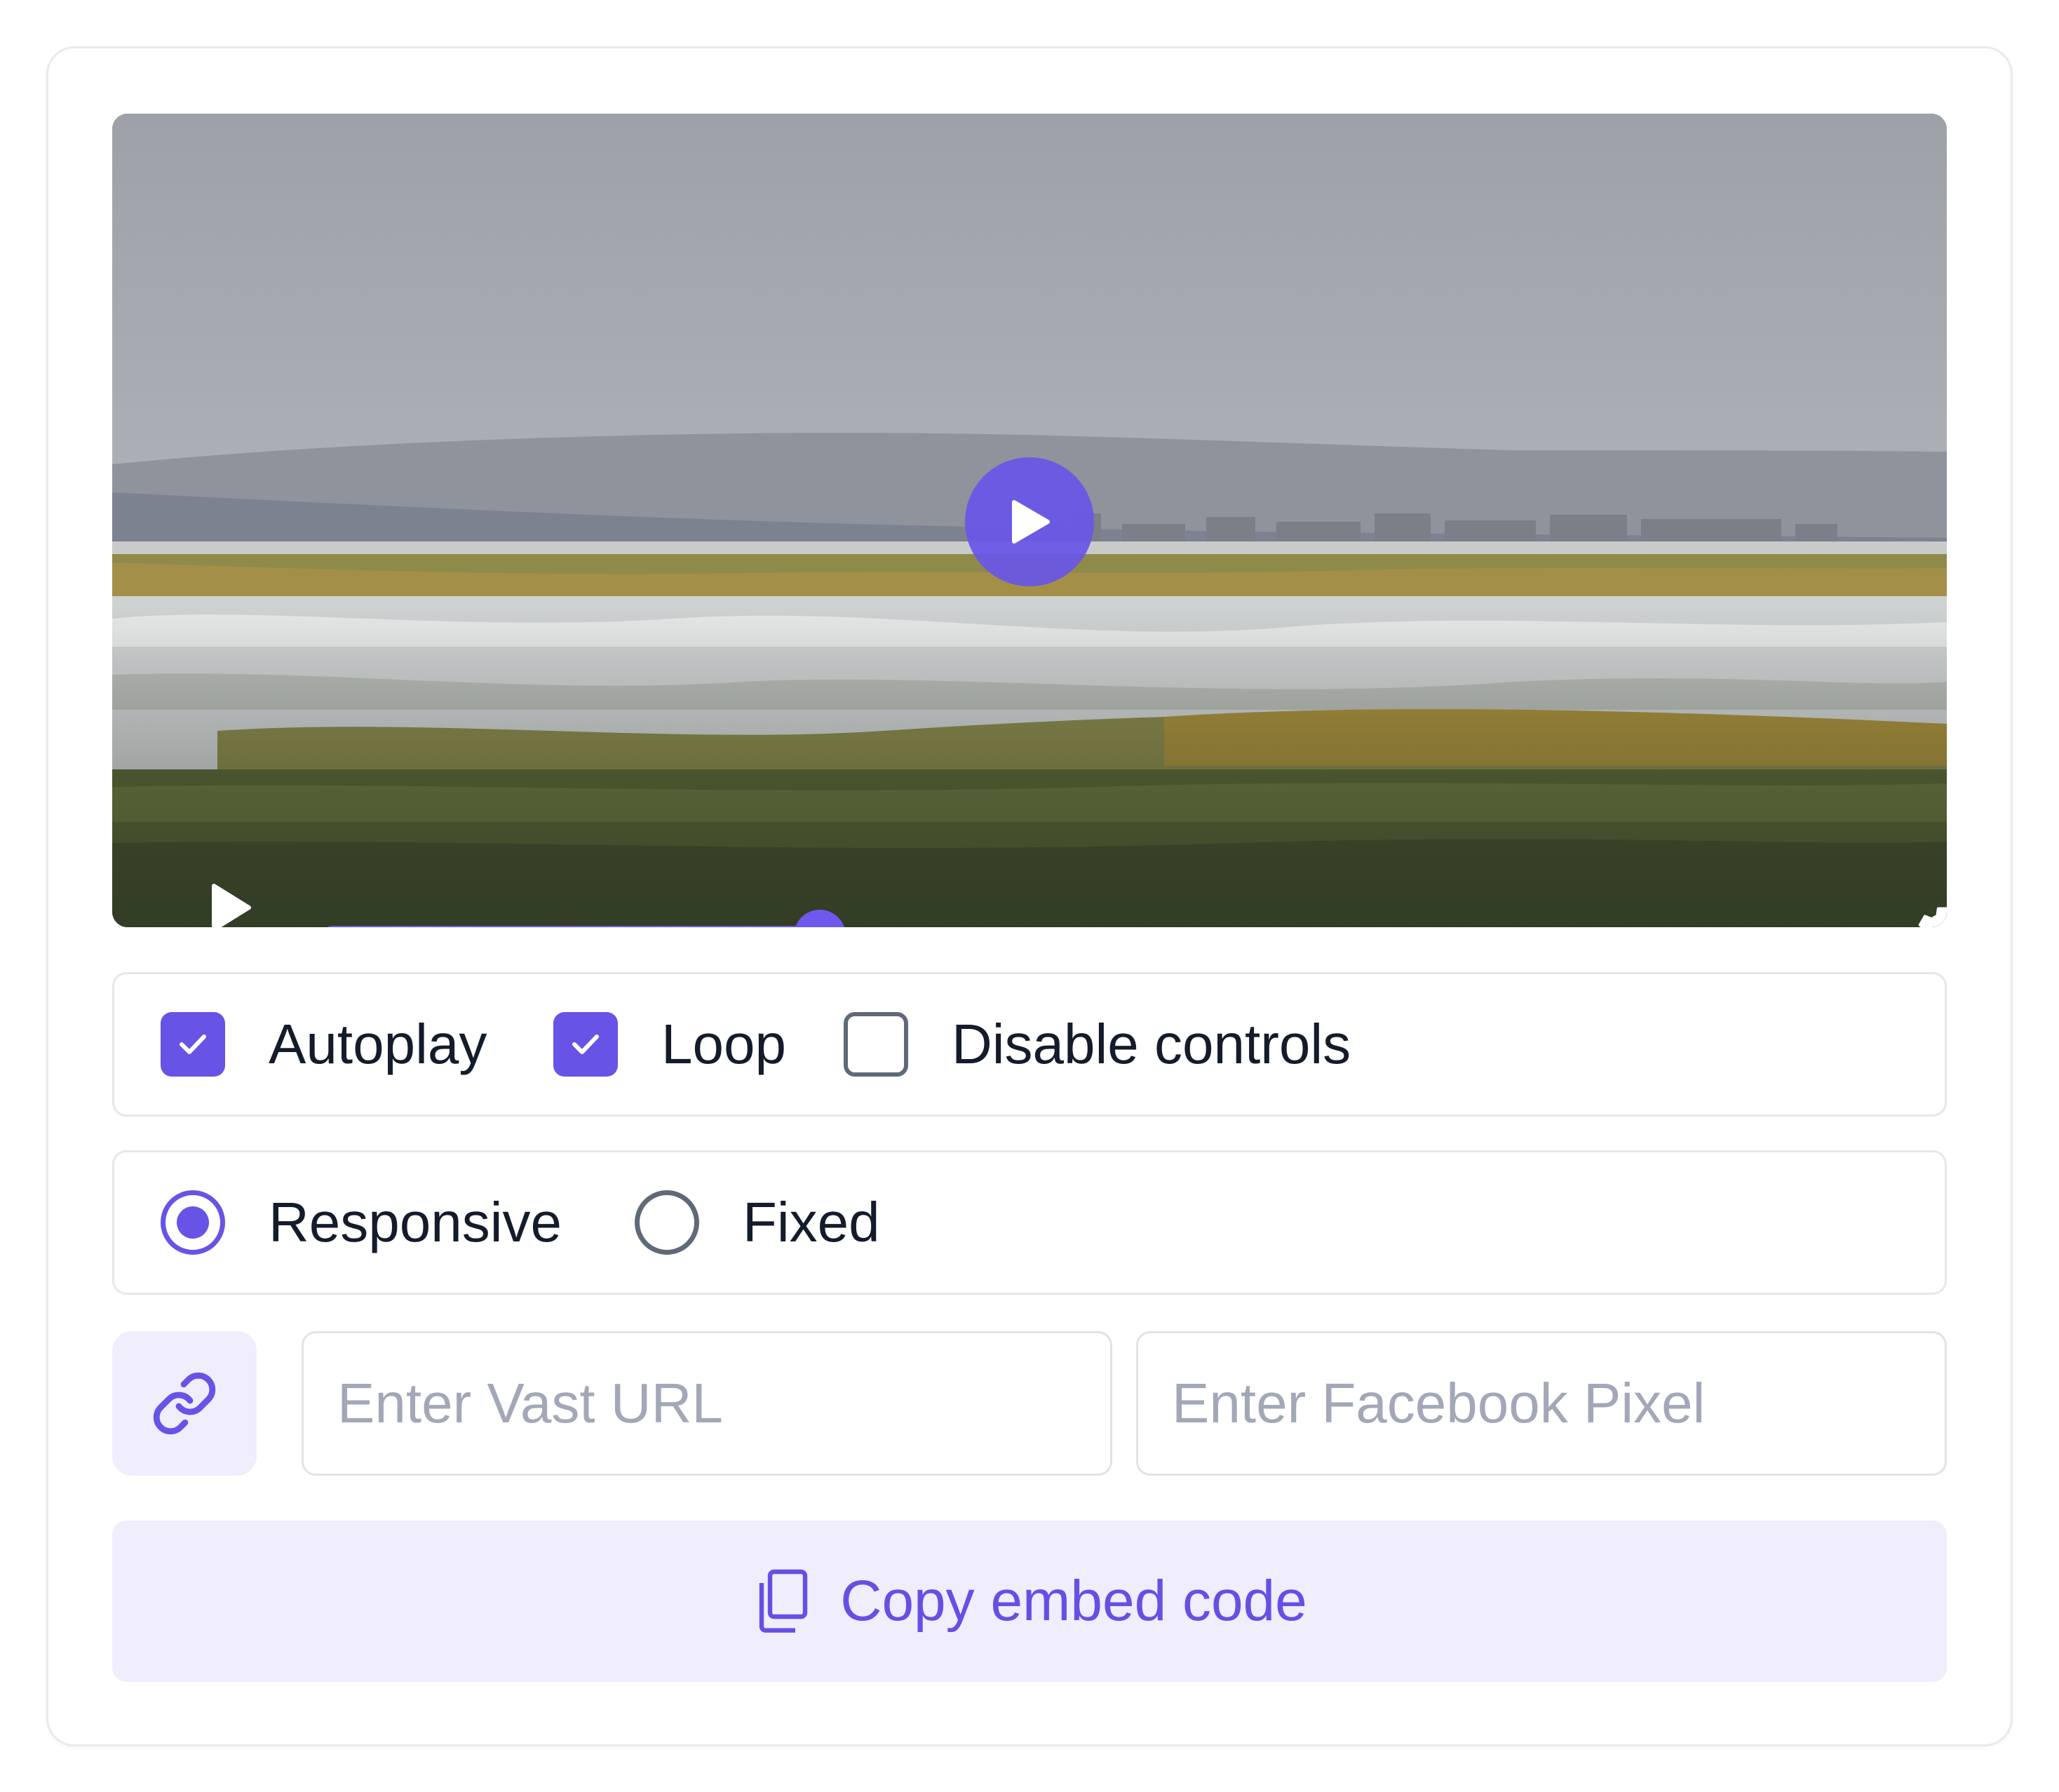  I want to click on vast-url-input, so click(707, 1403).